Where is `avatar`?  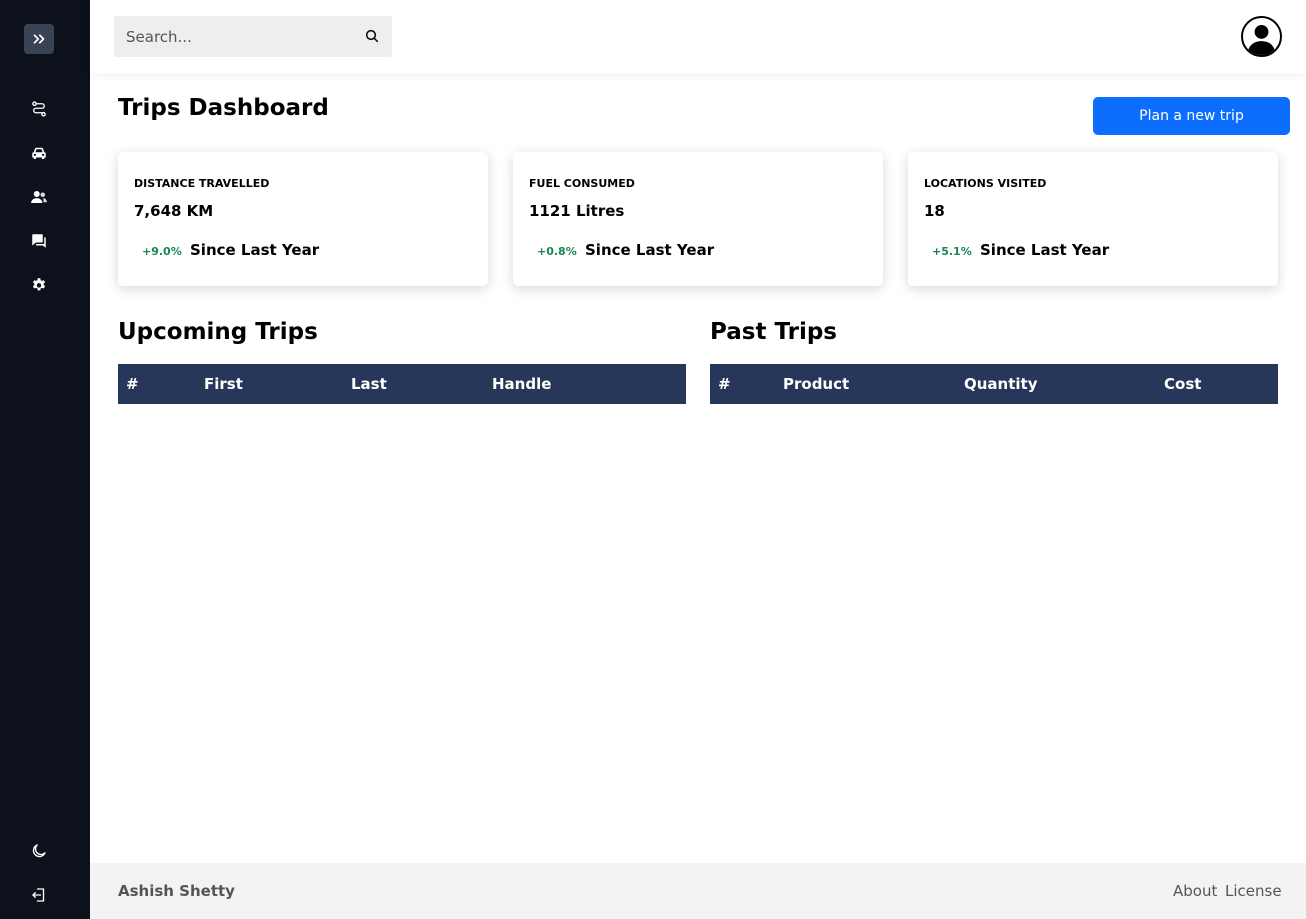
avatar is located at coordinates (1261, 36).